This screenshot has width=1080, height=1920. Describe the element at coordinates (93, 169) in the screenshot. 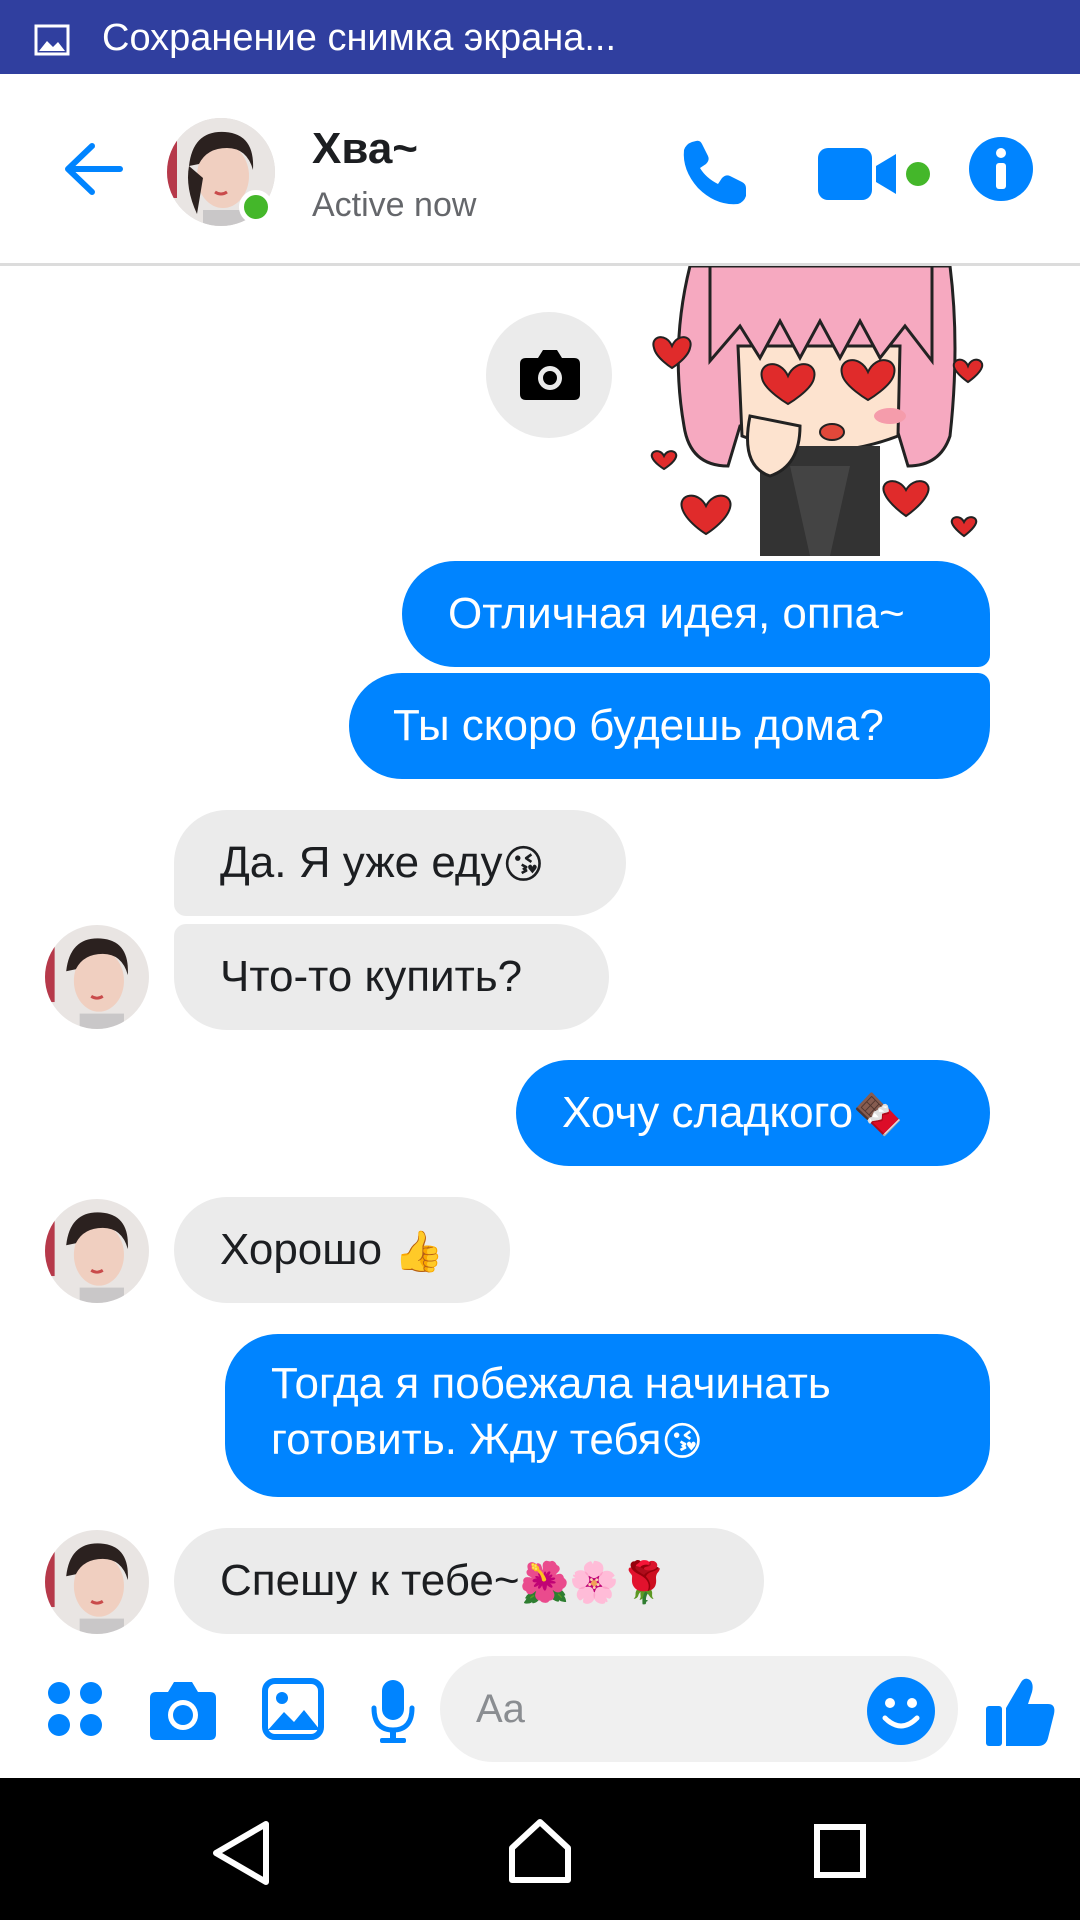

I see `back-arrow-icon` at that location.